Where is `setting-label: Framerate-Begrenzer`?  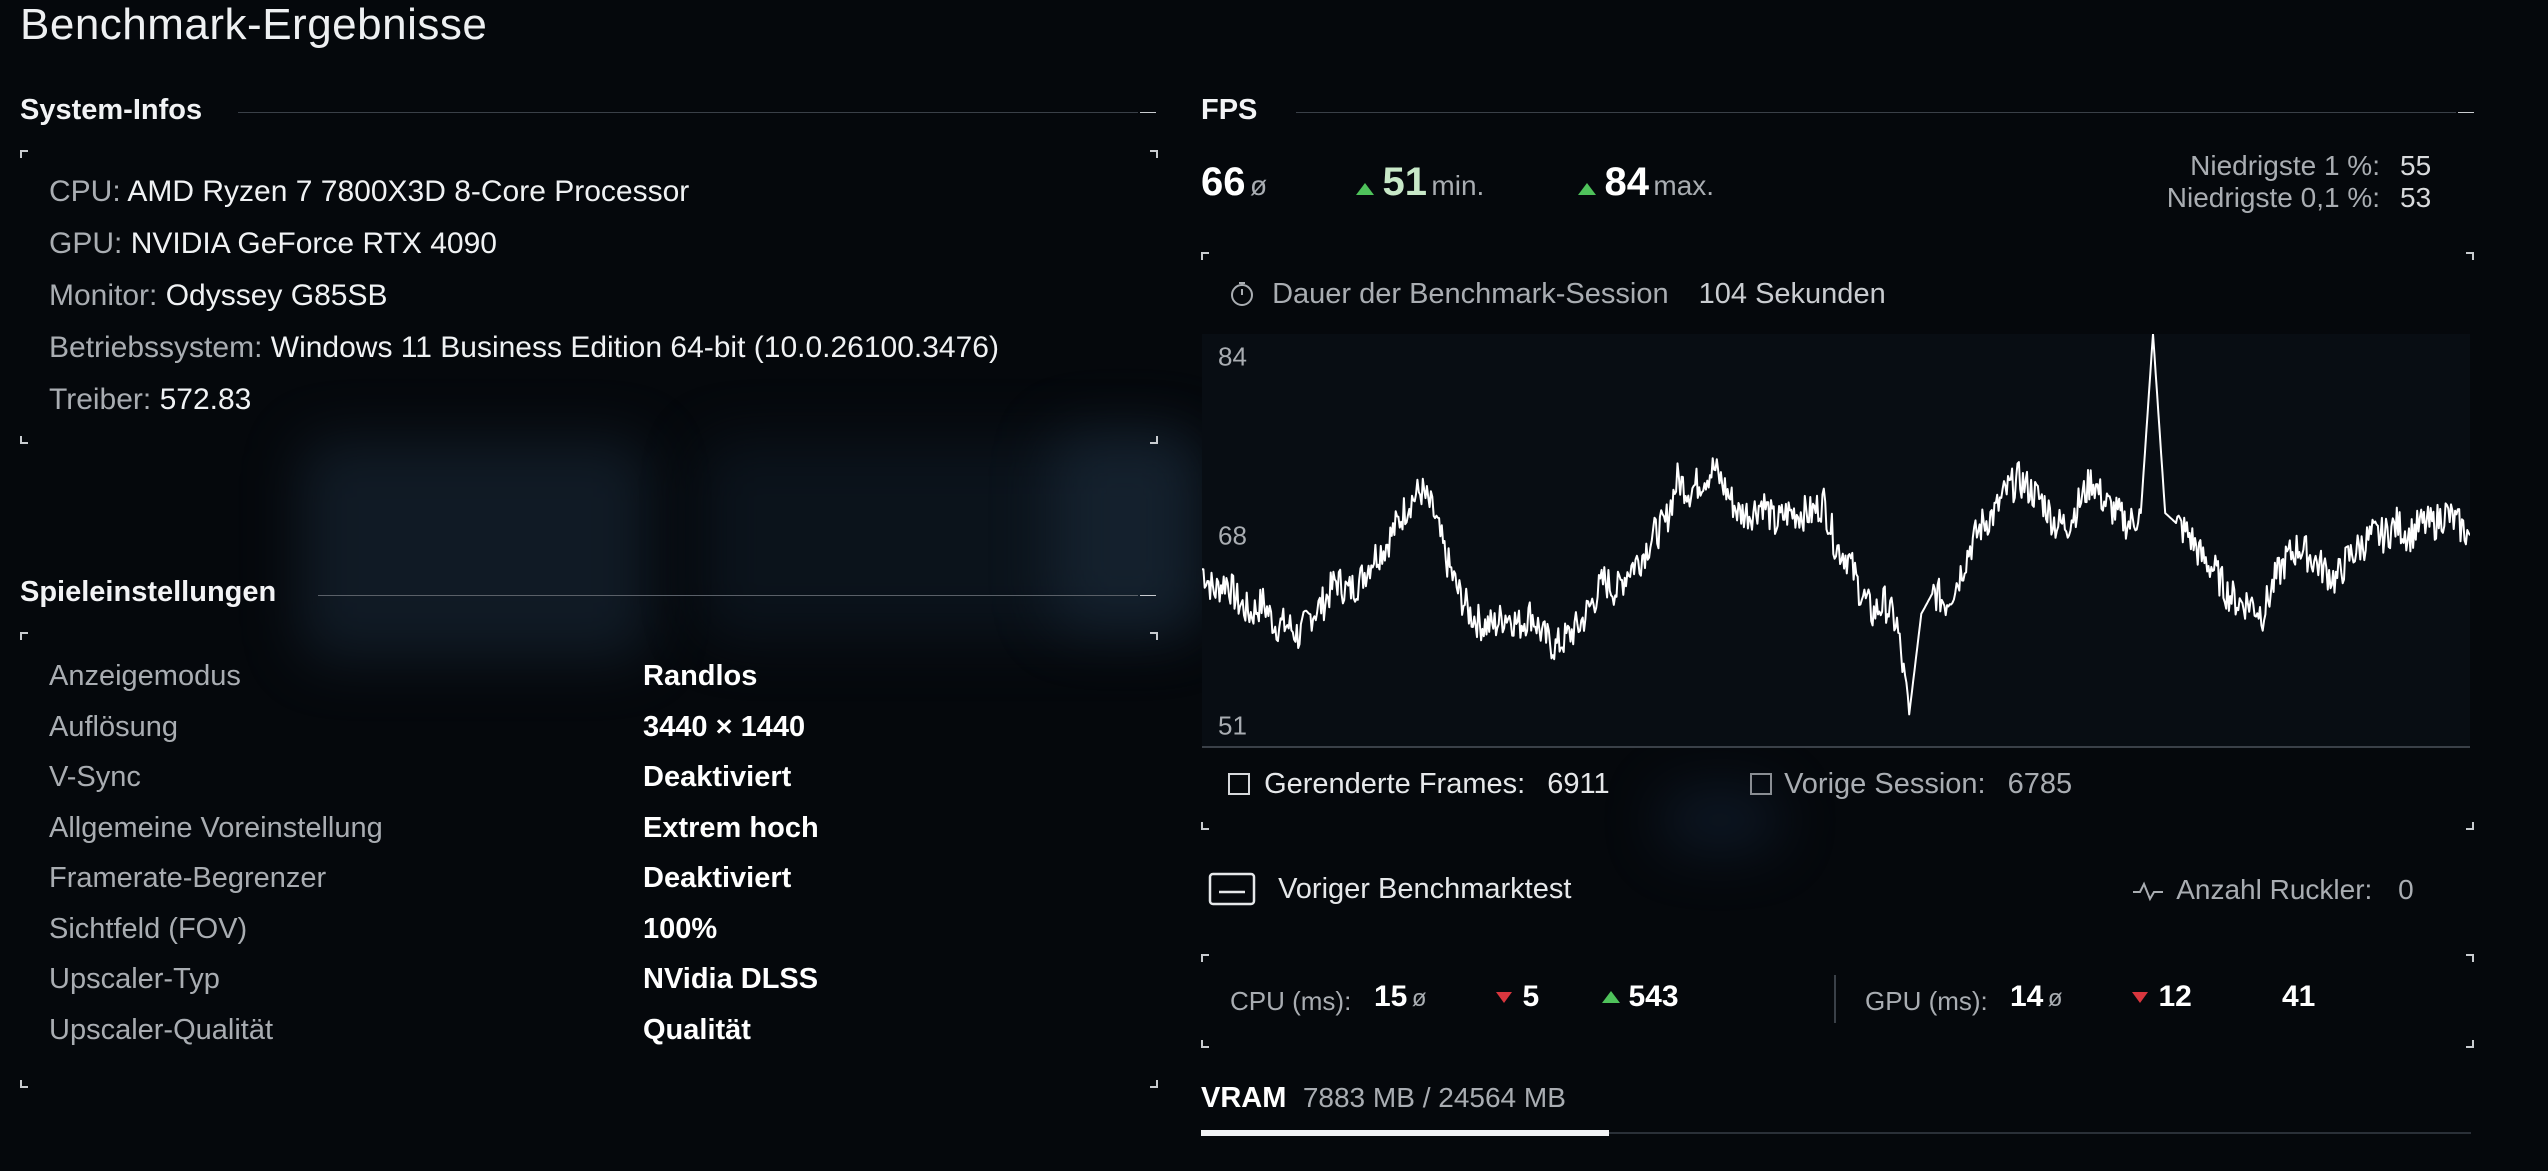
setting-label: Framerate-Begrenzer is located at coordinates (188, 878).